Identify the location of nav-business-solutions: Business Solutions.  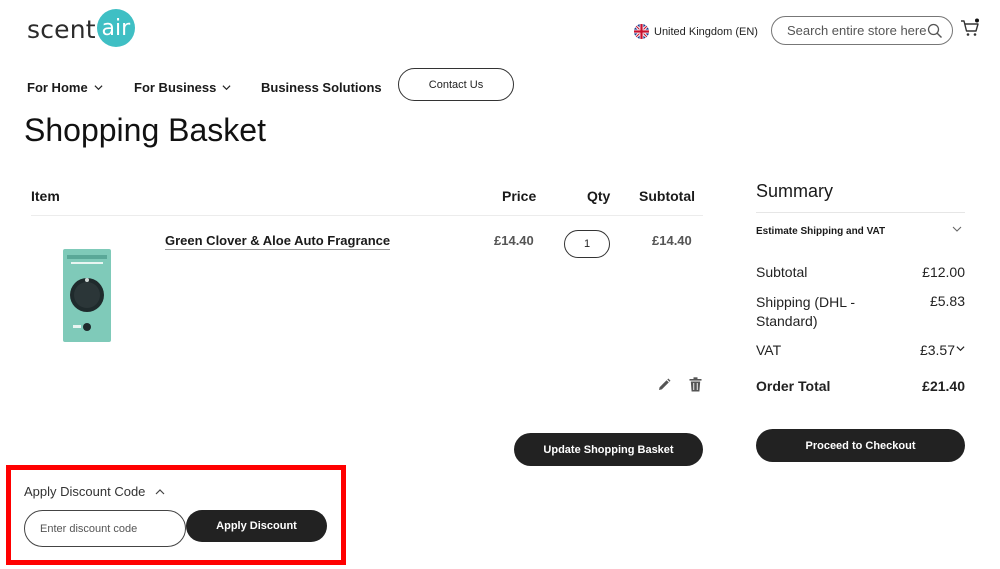
(321, 87).